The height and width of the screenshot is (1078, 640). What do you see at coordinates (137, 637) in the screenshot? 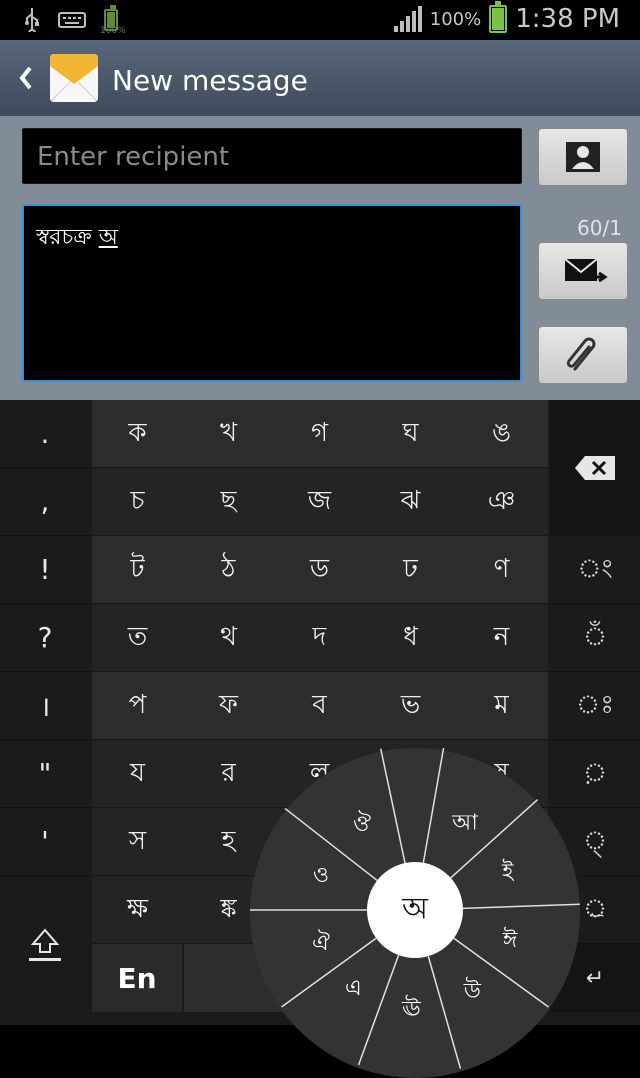
I see `letter-key: ত` at bounding box center [137, 637].